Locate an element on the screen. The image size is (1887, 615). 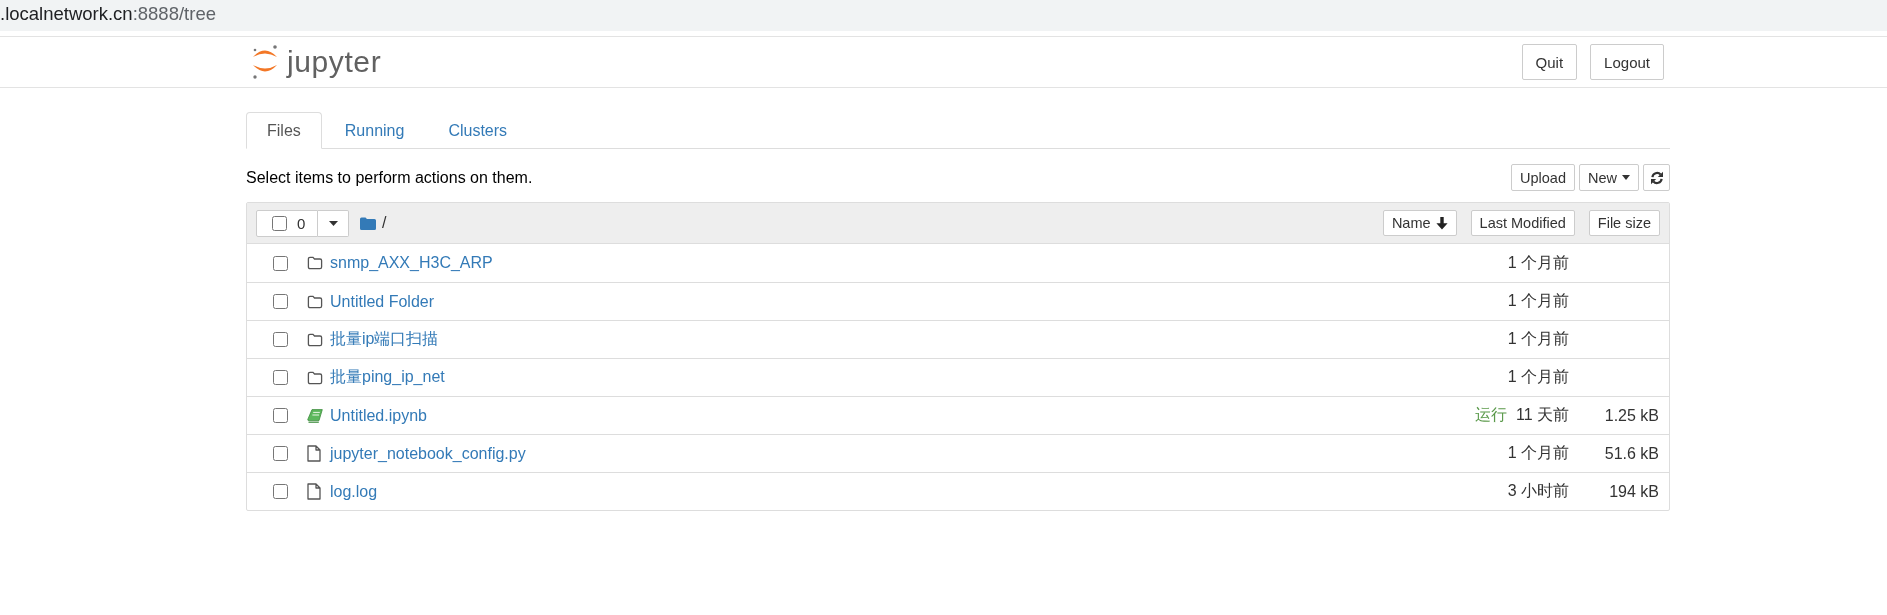
file-link: 批量ip端口扫描 is located at coordinates (384, 339).